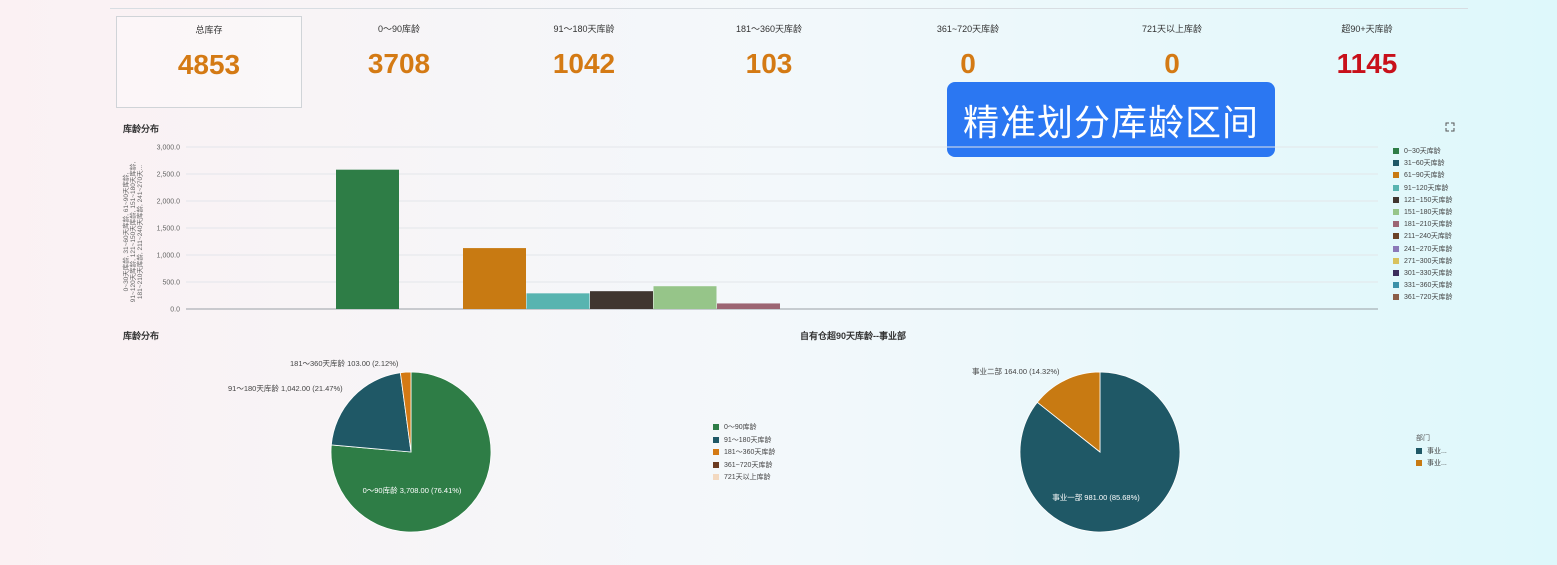 The height and width of the screenshot is (565, 1557). Describe the element at coordinates (371, 412) in the screenshot. I see `pie-slice` at that location.